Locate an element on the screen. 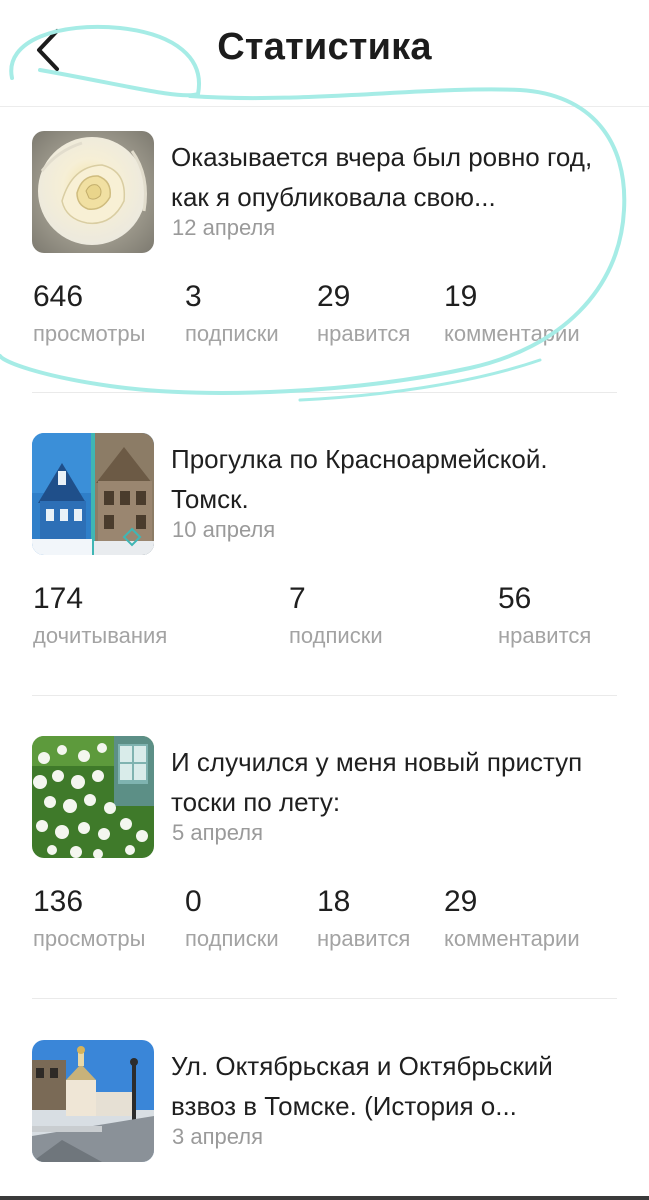 This screenshot has width=649, height=1200. stat-value: 7 is located at coordinates (297, 598).